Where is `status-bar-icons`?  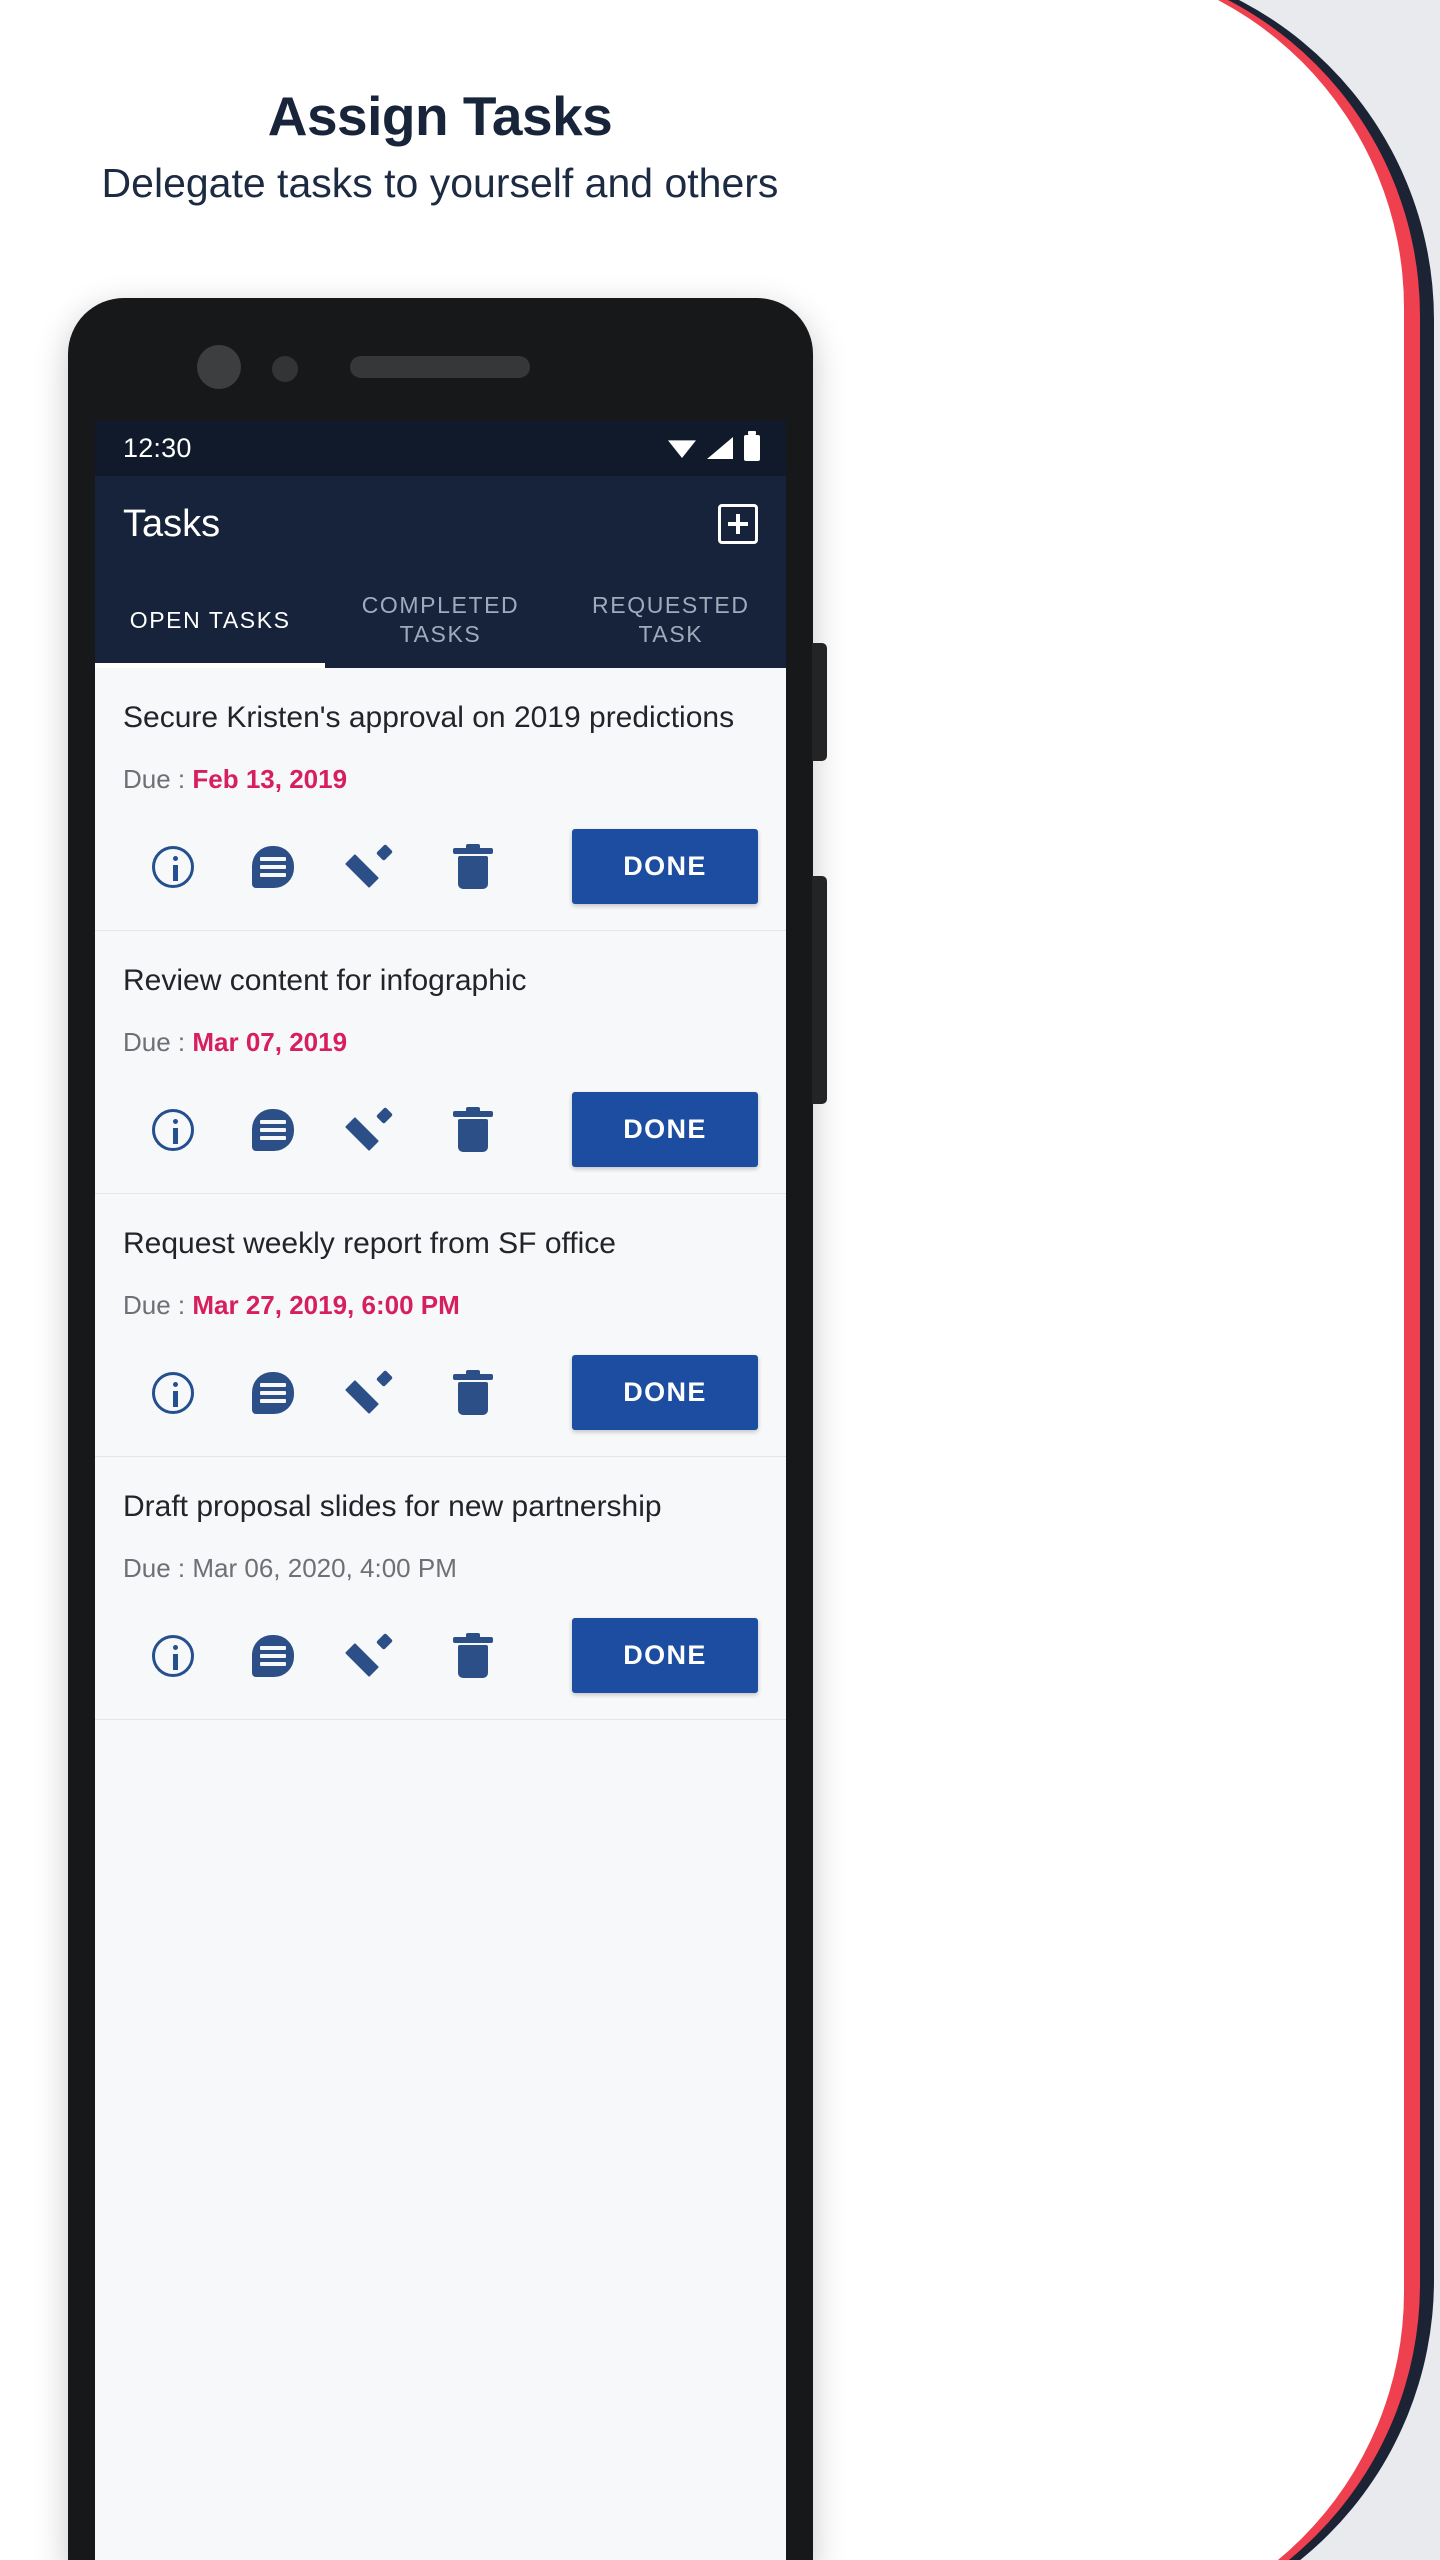
status-bar-icons is located at coordinates (714, 446).